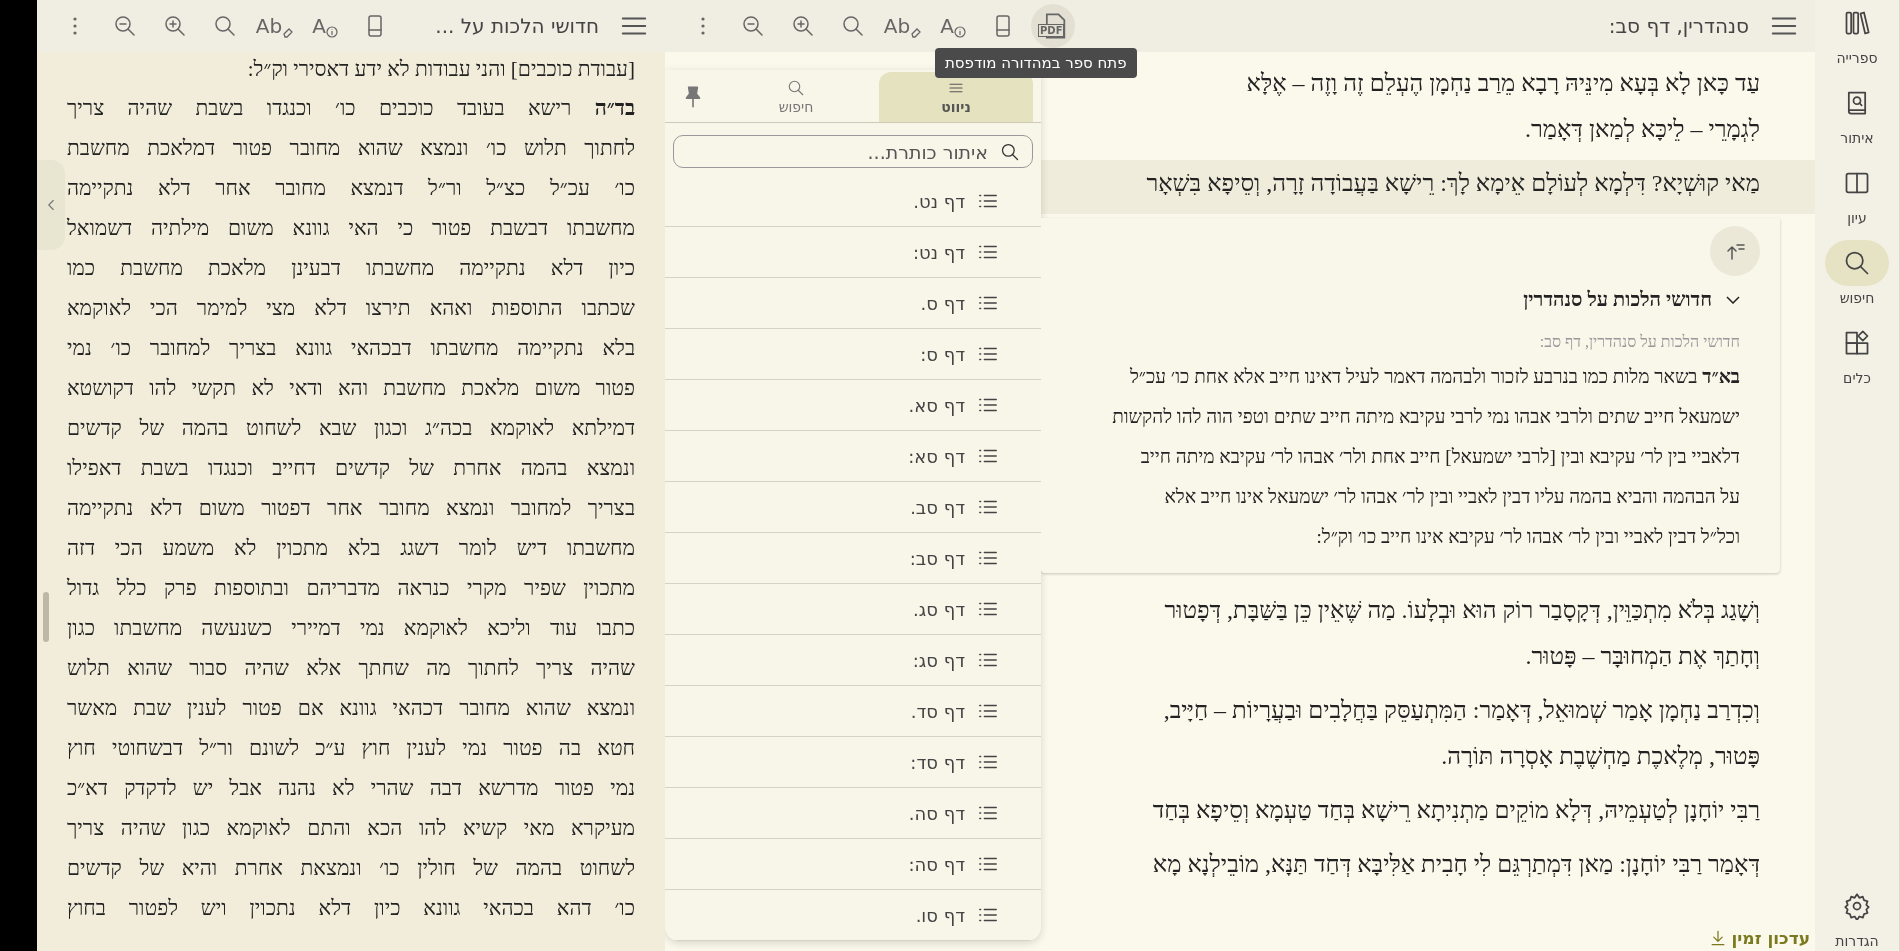 This screenshot has height=951, width=1900. Describe the element at coordinates (1456, 810) in the screenshot. I see `passage-text: רַבִּי יוֹחָנָן לְטַעְמֵיהּ, דְּלָא מוֹקֵים מַתְנִיתָא רֵישָׁא בְּחַד טַעְמָא וְסֵיפָא בְּחַד` at that location.